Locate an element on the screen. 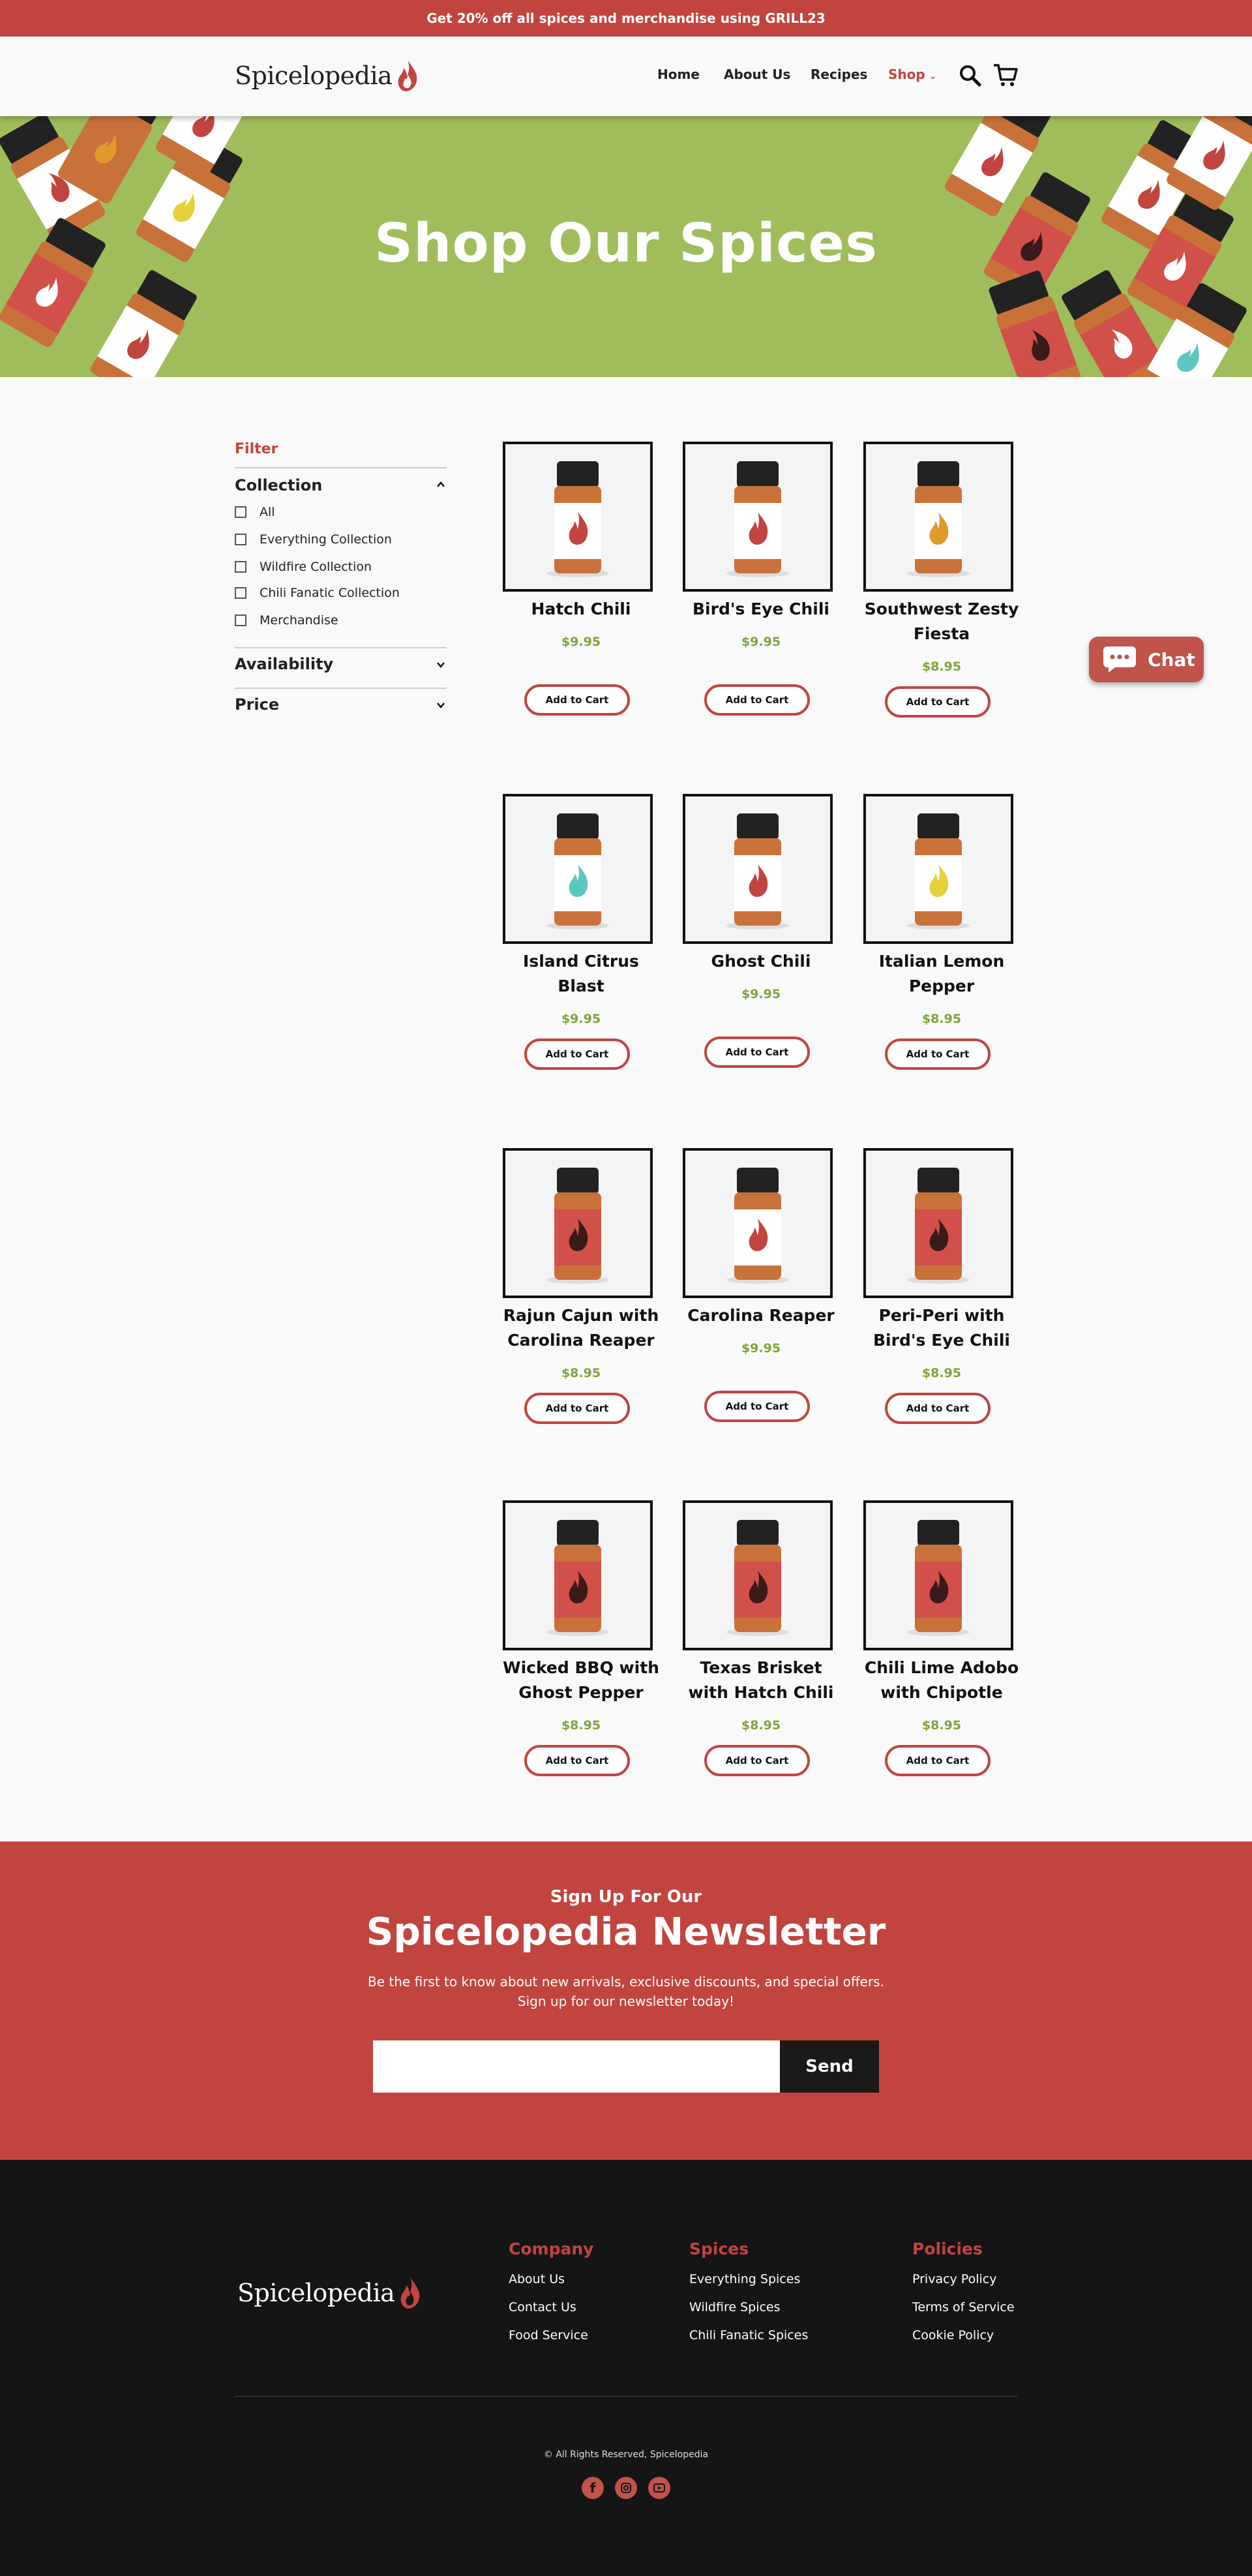 This screenshot has width=1252, height=2576. filter-option-merchandise: Merchandise is located at coordinates (286, 620).